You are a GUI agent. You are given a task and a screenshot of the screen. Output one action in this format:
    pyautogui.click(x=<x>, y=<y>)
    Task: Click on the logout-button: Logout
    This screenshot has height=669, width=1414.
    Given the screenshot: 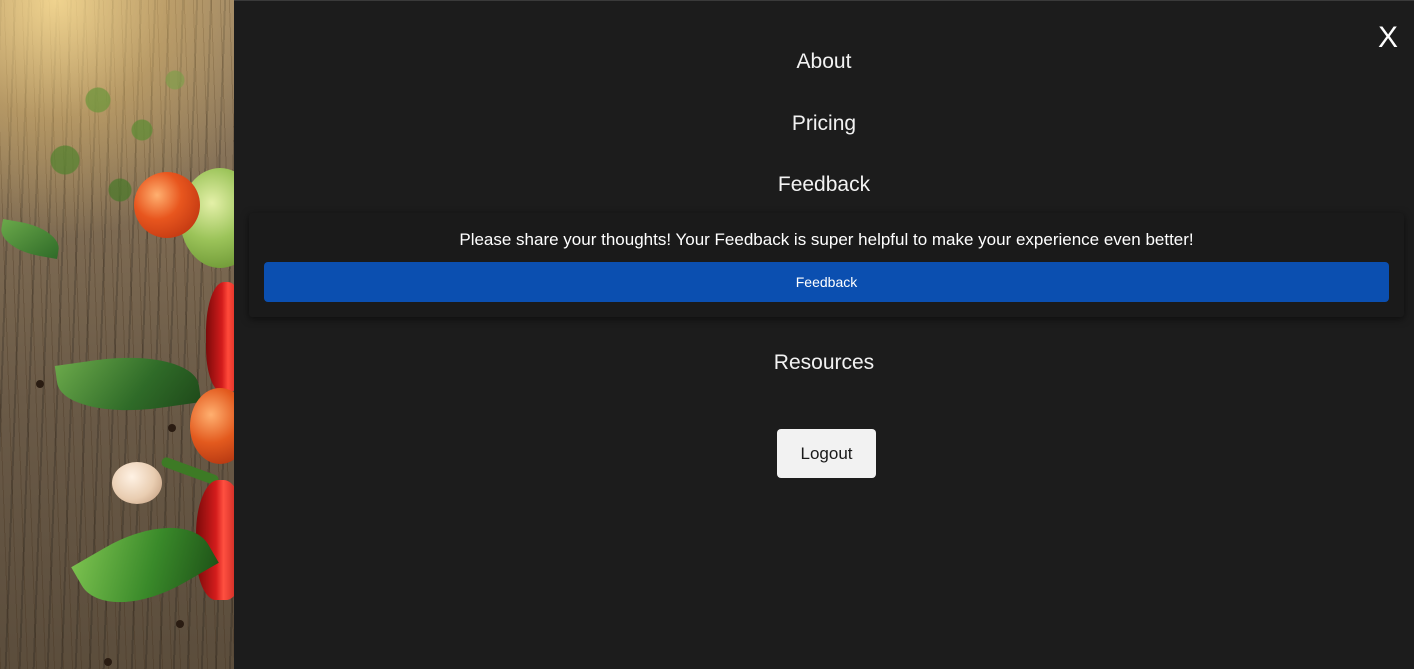 What is the action you would take?
    pyautogui.click(x=826, y=453)
    